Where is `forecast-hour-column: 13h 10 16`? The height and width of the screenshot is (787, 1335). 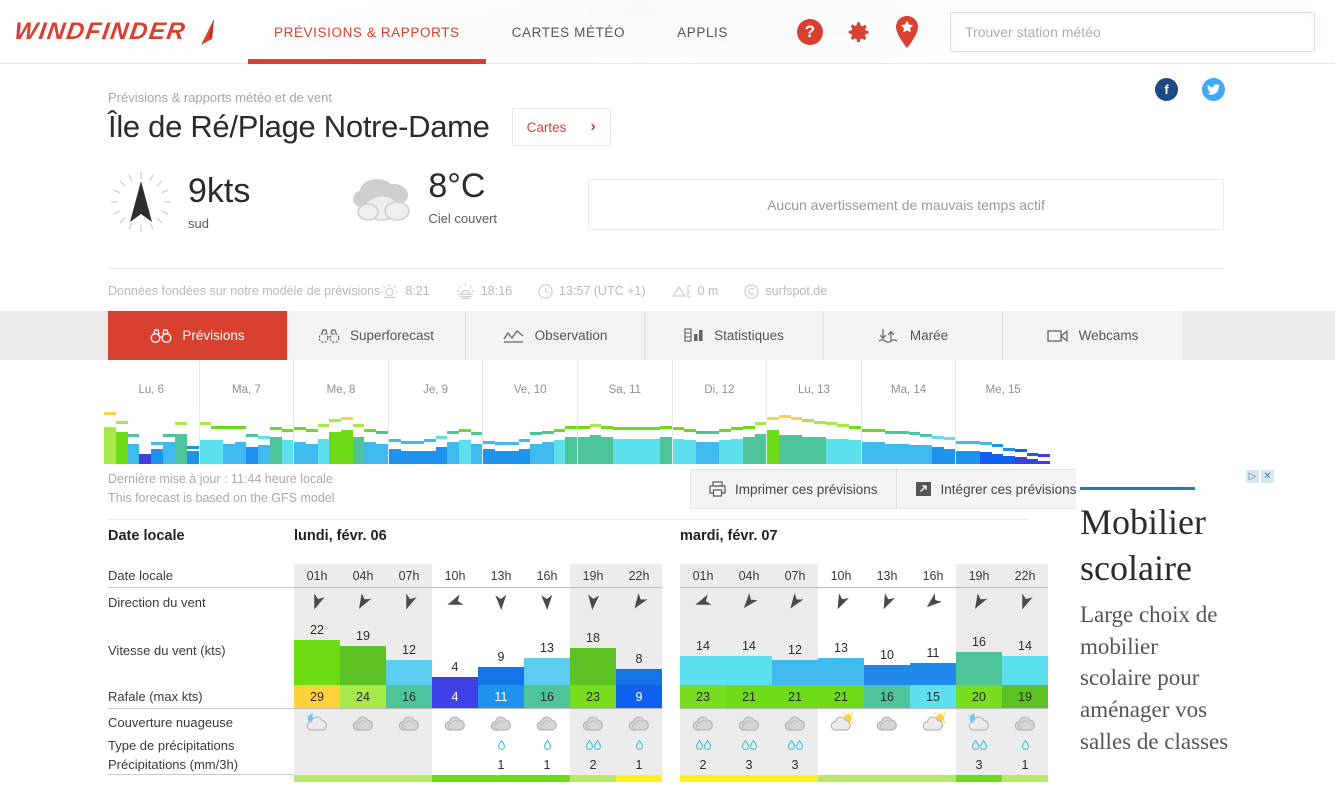
forecast-hour-column: 13h 10 16 is located at coordinates (887, 673).